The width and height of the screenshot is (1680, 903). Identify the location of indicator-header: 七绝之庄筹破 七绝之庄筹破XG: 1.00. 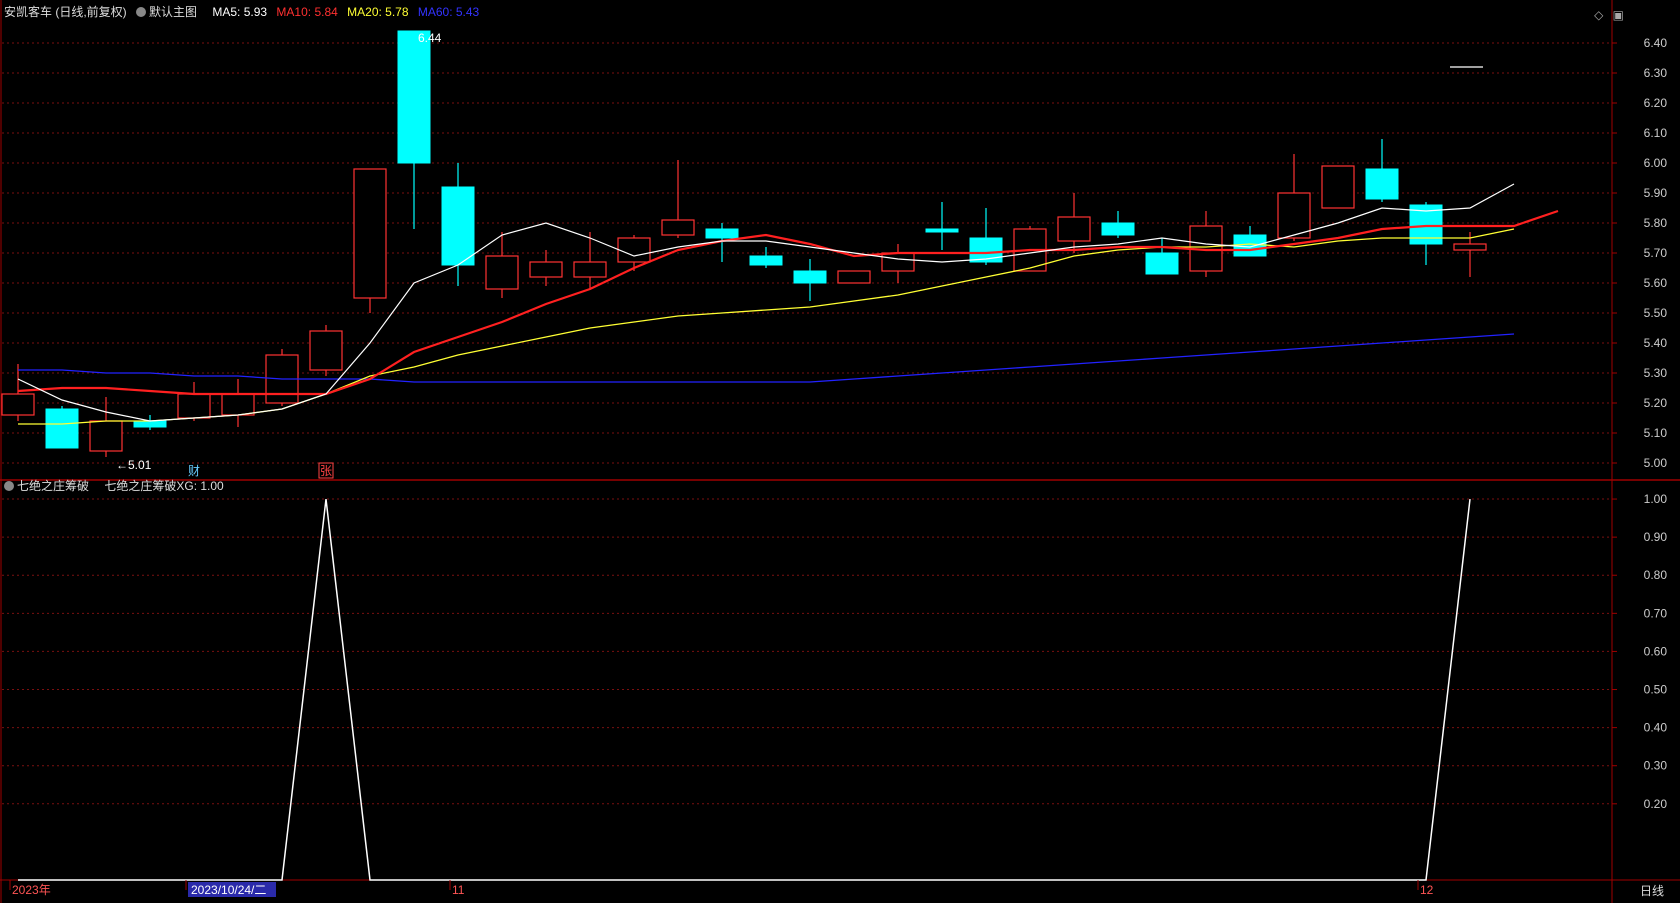
(117, 486).